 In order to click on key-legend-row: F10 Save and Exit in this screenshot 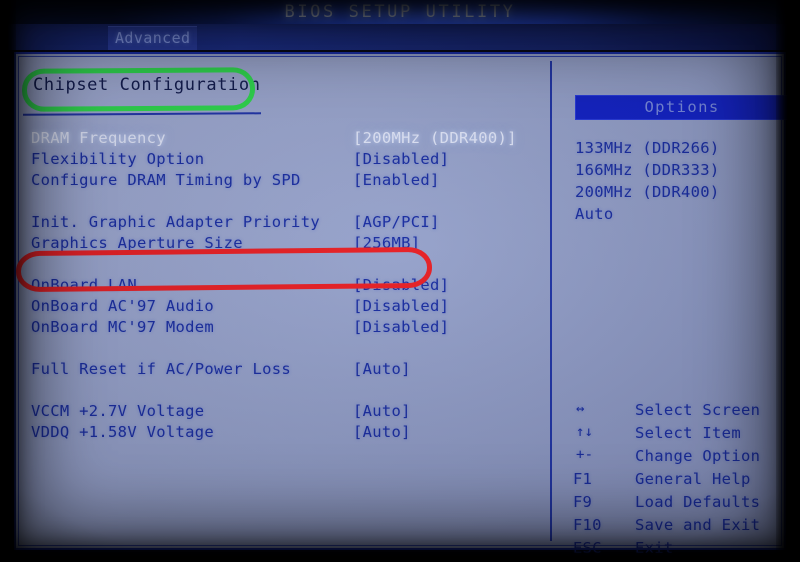, I will do `click(686, 527)`.